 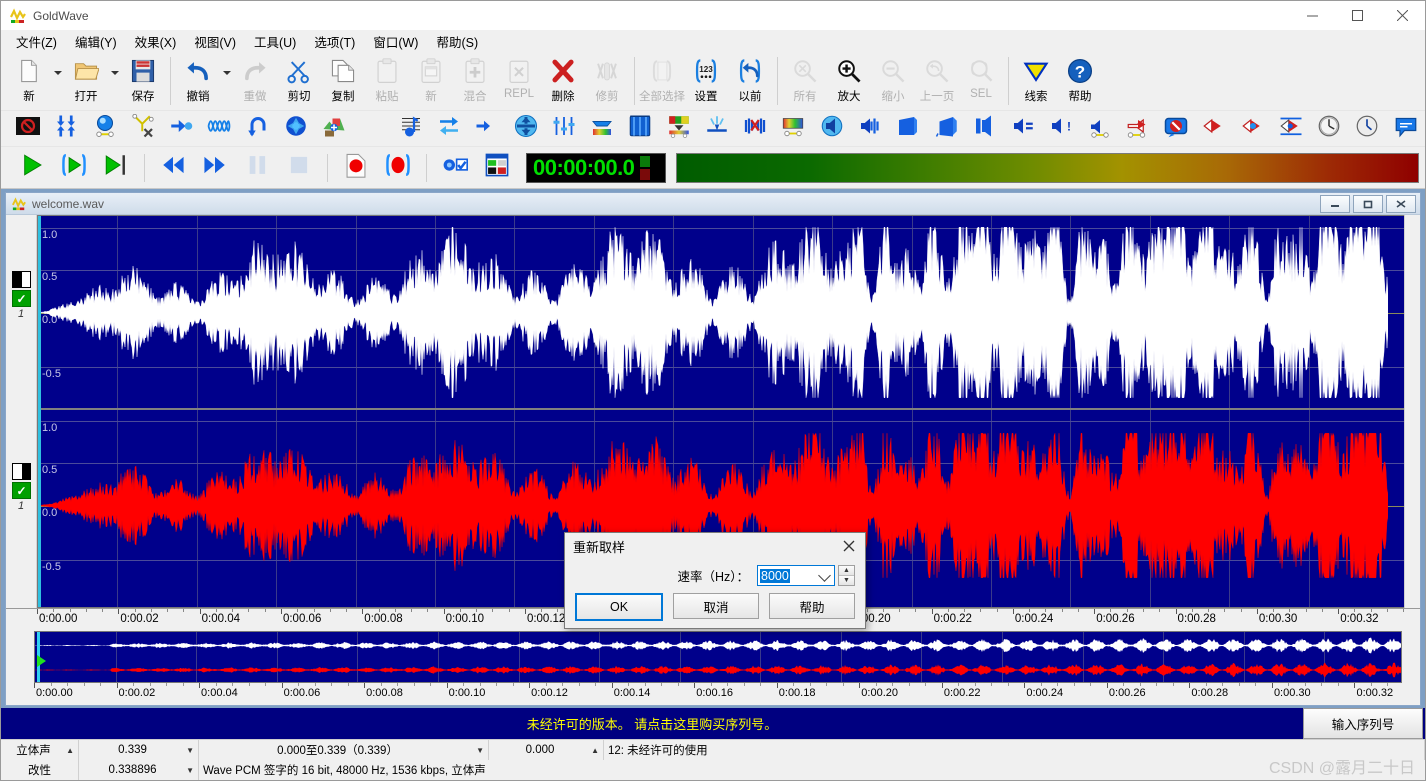 What do you see at coordinates (219, 128) in the screenshot?
I see `fx-envelope` at bounding box center [219, 128].